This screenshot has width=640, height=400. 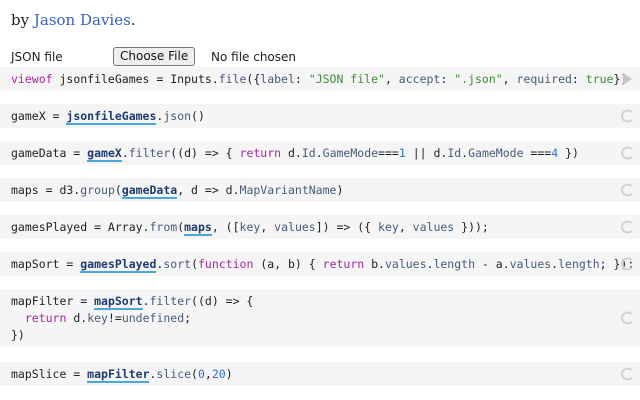 What do you see at coordinates (426, 153) in the screenshot?
I see `code-token: || d.` at bounding box center [426, 153].